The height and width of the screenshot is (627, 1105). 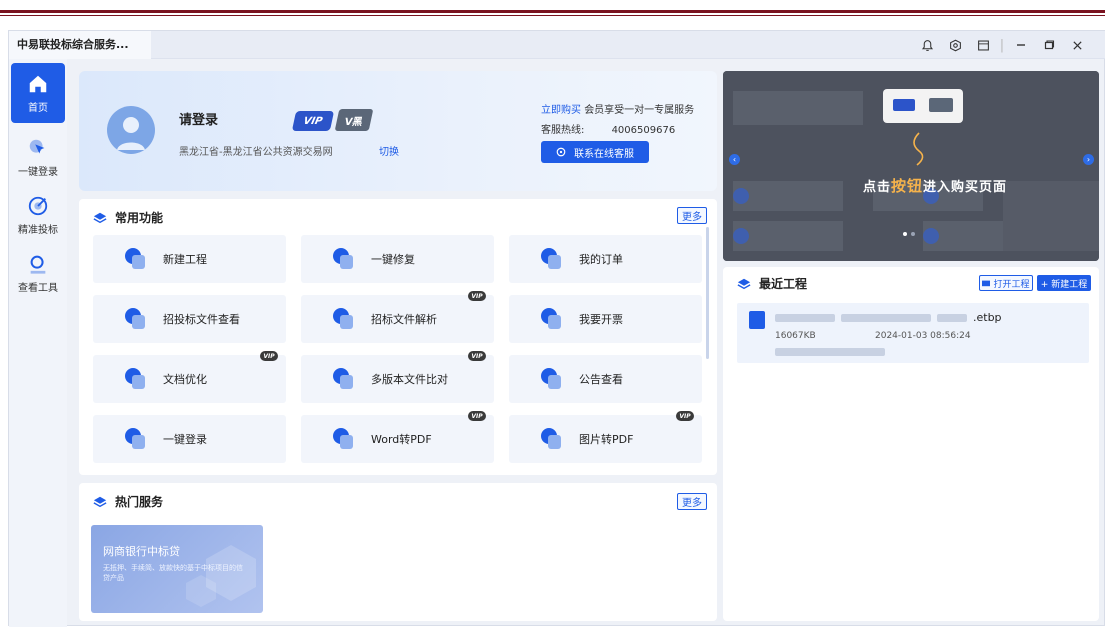 I want to click on banner-prev-arrow: ‹, so click(x=734, y=159).